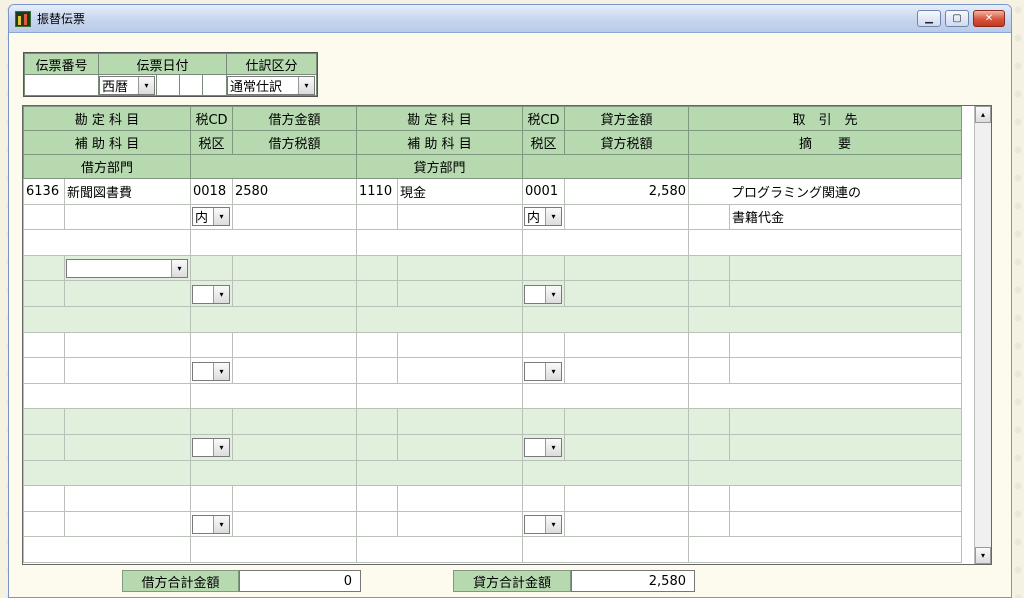 The width and height of the screenshot is (1024, 598). I want to click on credit-account-code: 1110, so click(377, 191).